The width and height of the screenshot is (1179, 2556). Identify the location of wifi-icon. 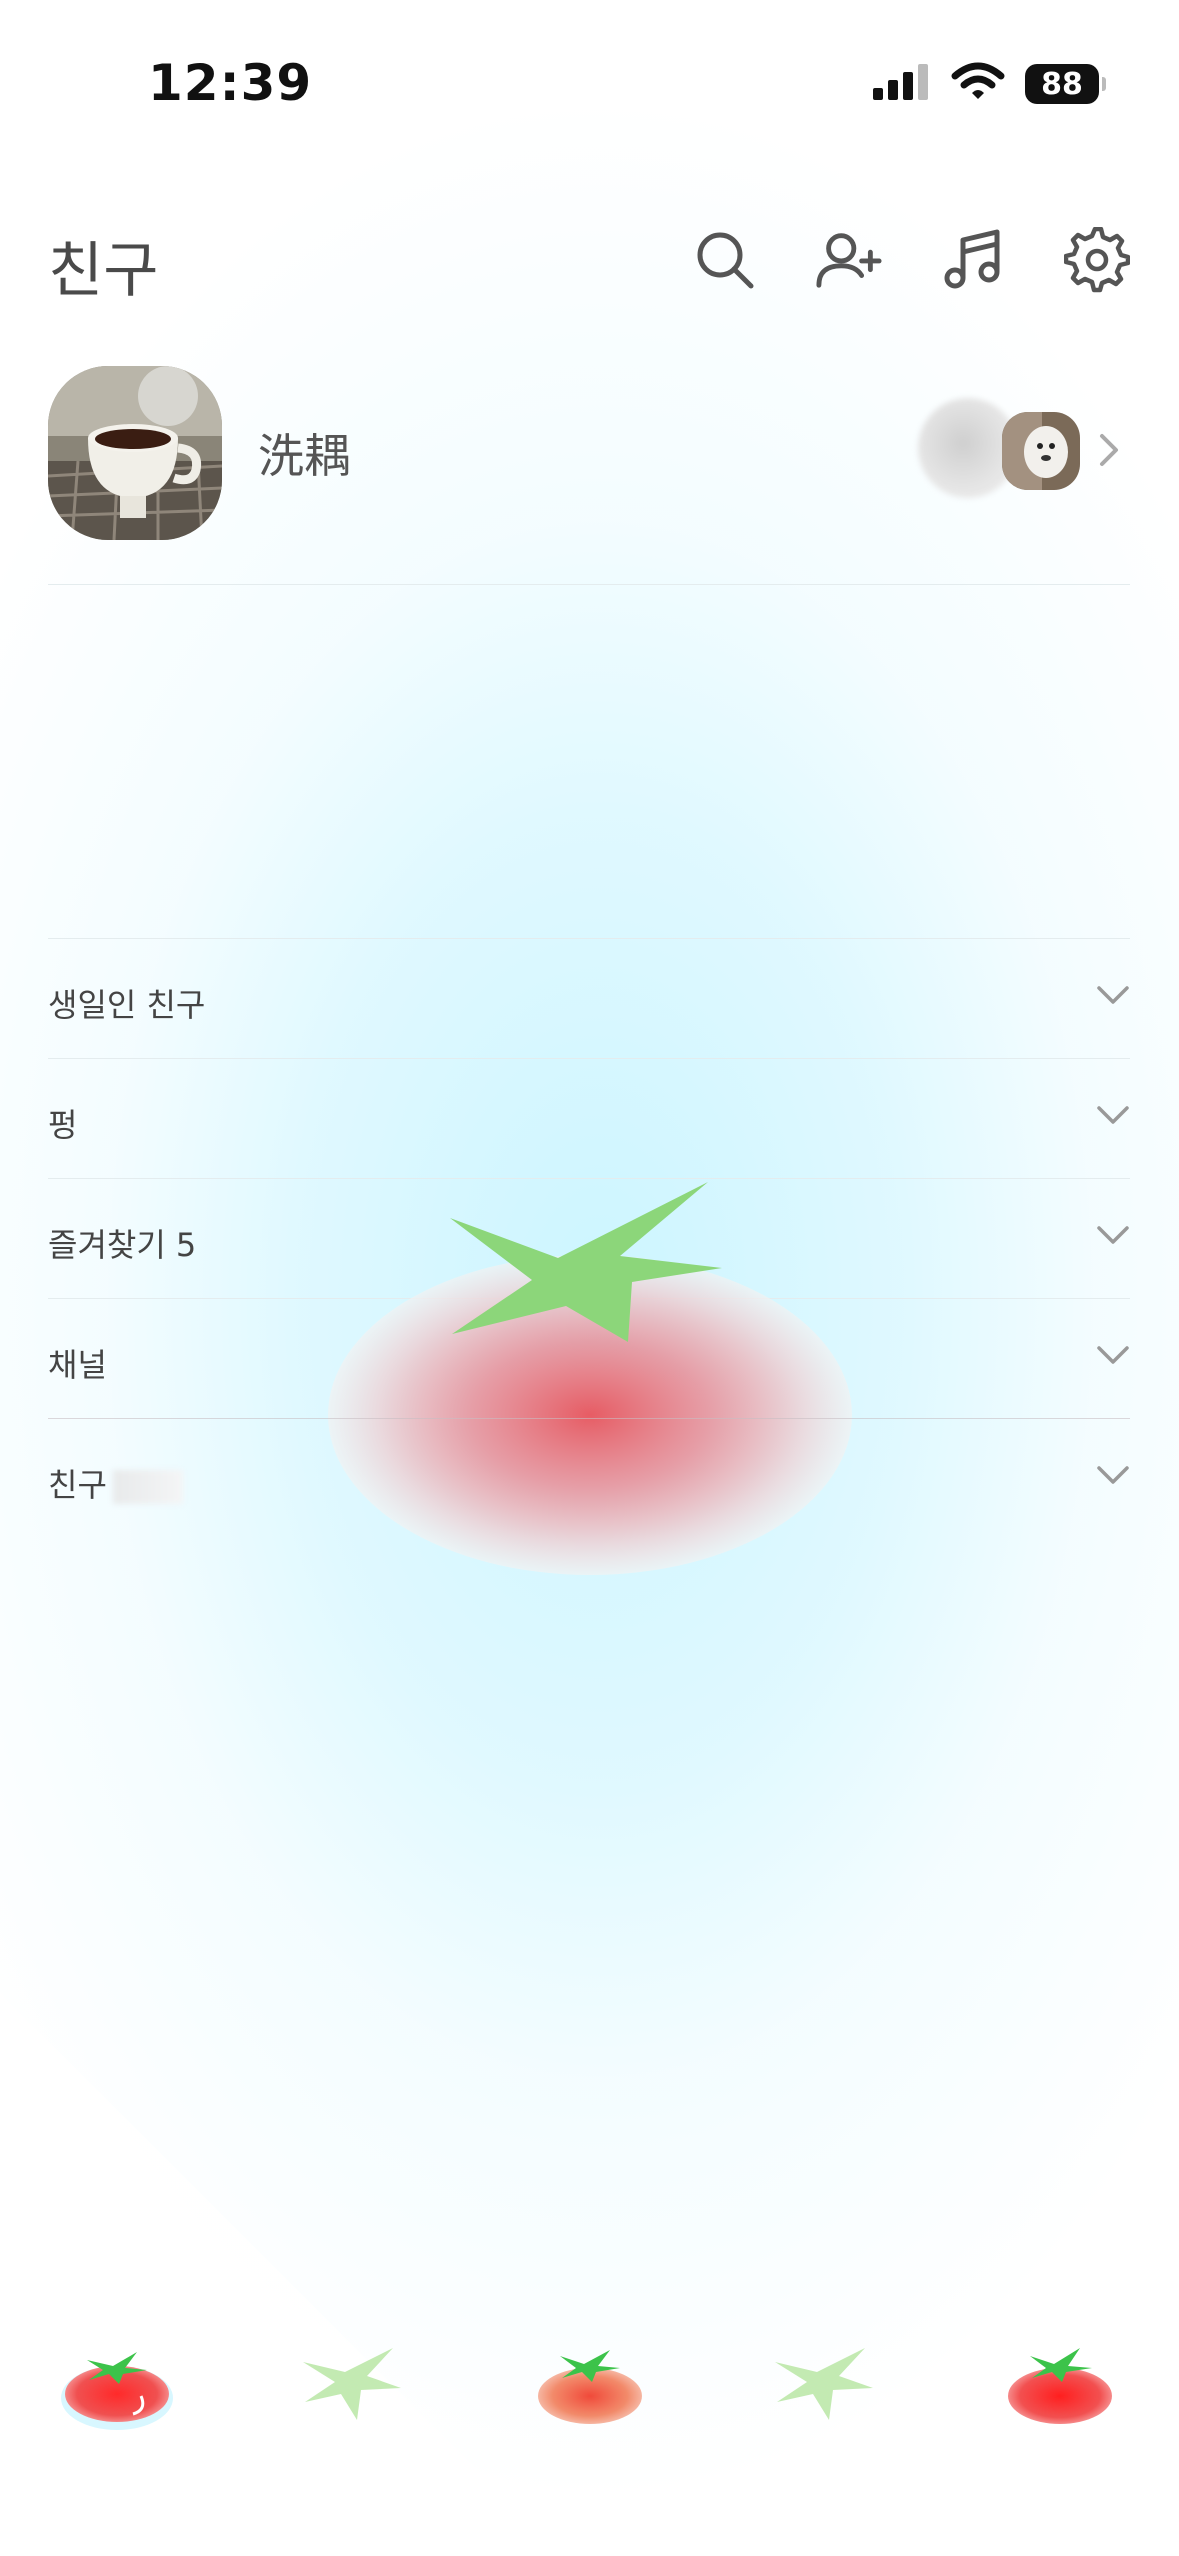
(978, 84).